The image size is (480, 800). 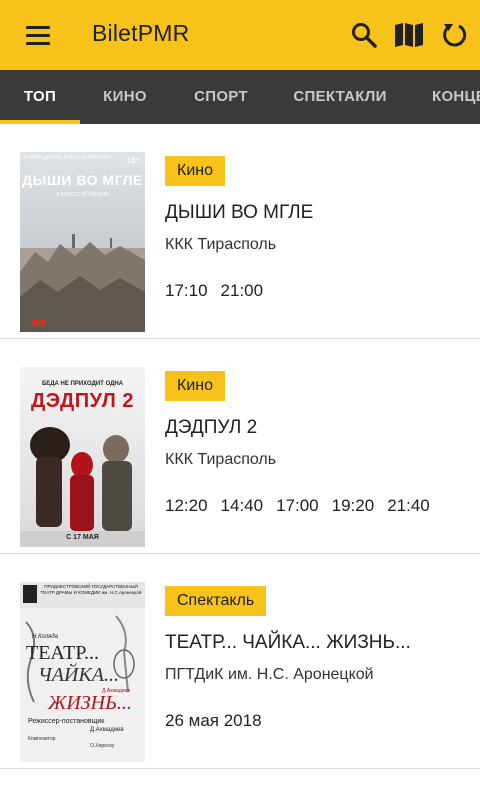 What do you see at coordinates (408, 506) in the screenshot?
I see `showtime: 21:40` at bounding box center [408, 506].